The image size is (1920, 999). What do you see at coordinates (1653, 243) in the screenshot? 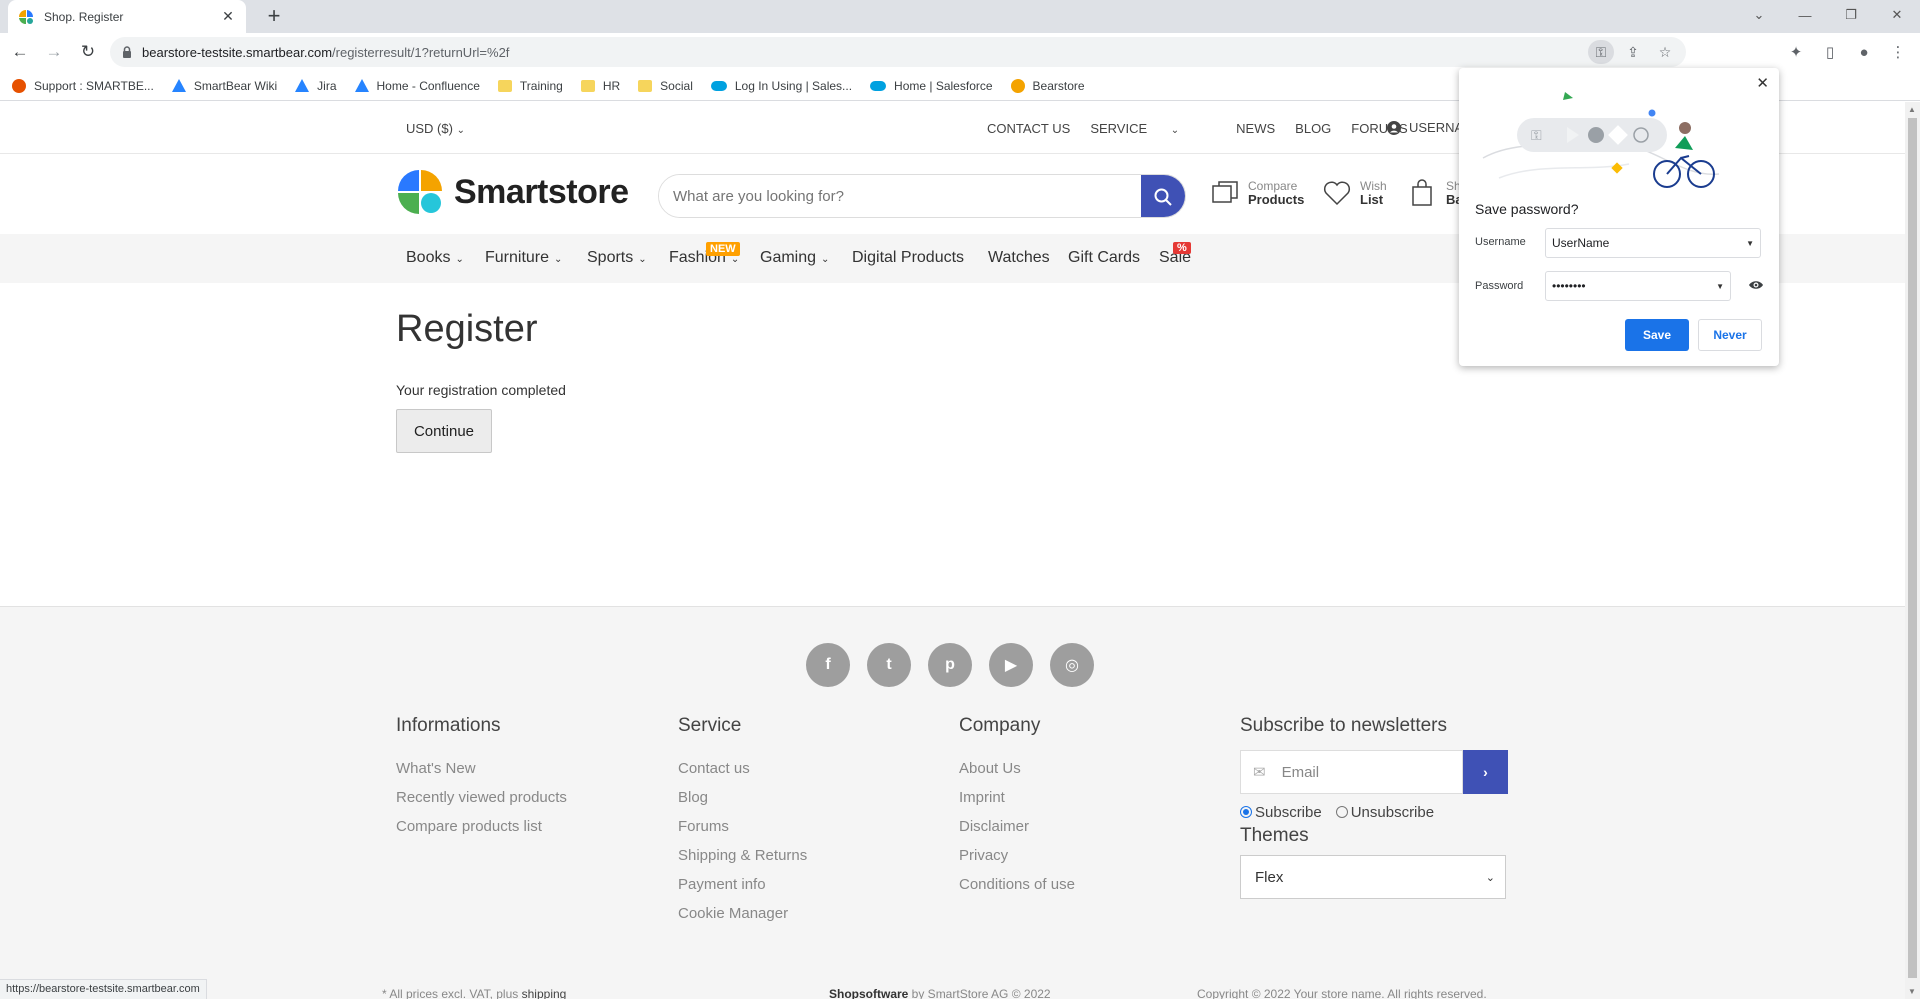
I see `username-field: UserName ▼` at bounding box center [1653, 243].